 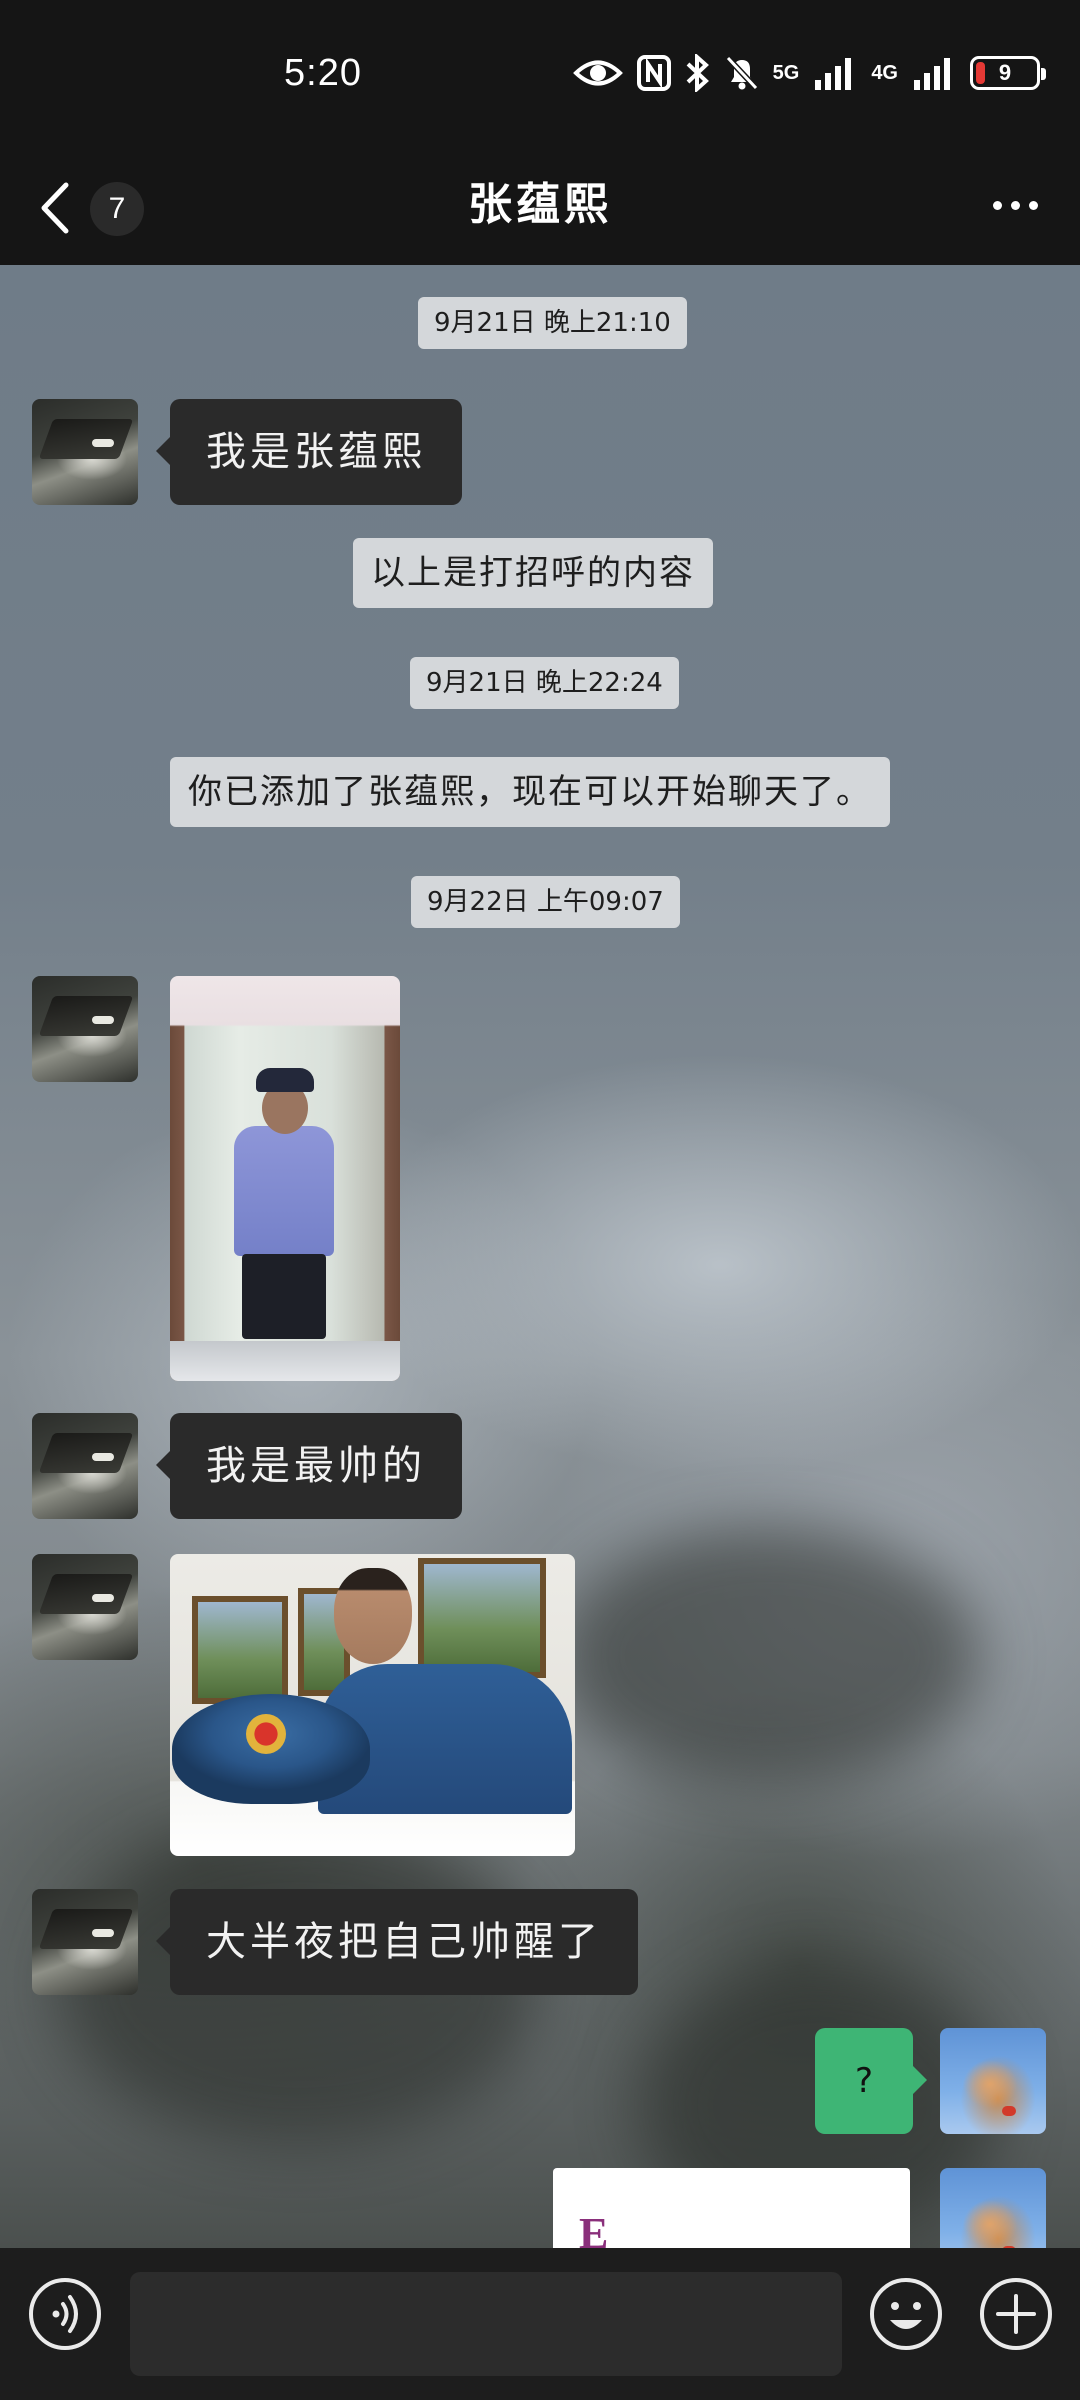 What do you see at coordinates (871, 2081) in the screenshot?
I see `my-message-bubble: ?` at bounding box center [871, 2081].